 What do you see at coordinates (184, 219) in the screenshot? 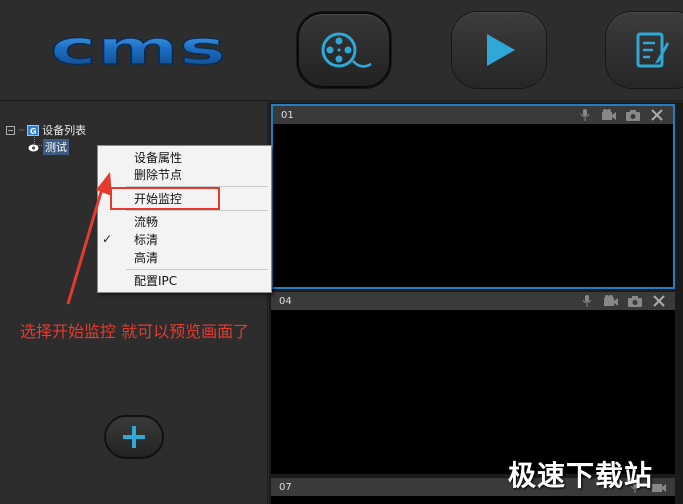
I see `context-menu: 设备属性 删除节点 开始监控 流畅 ✓ 标清 高清 配置IPC` at bounding box center [184, 219].